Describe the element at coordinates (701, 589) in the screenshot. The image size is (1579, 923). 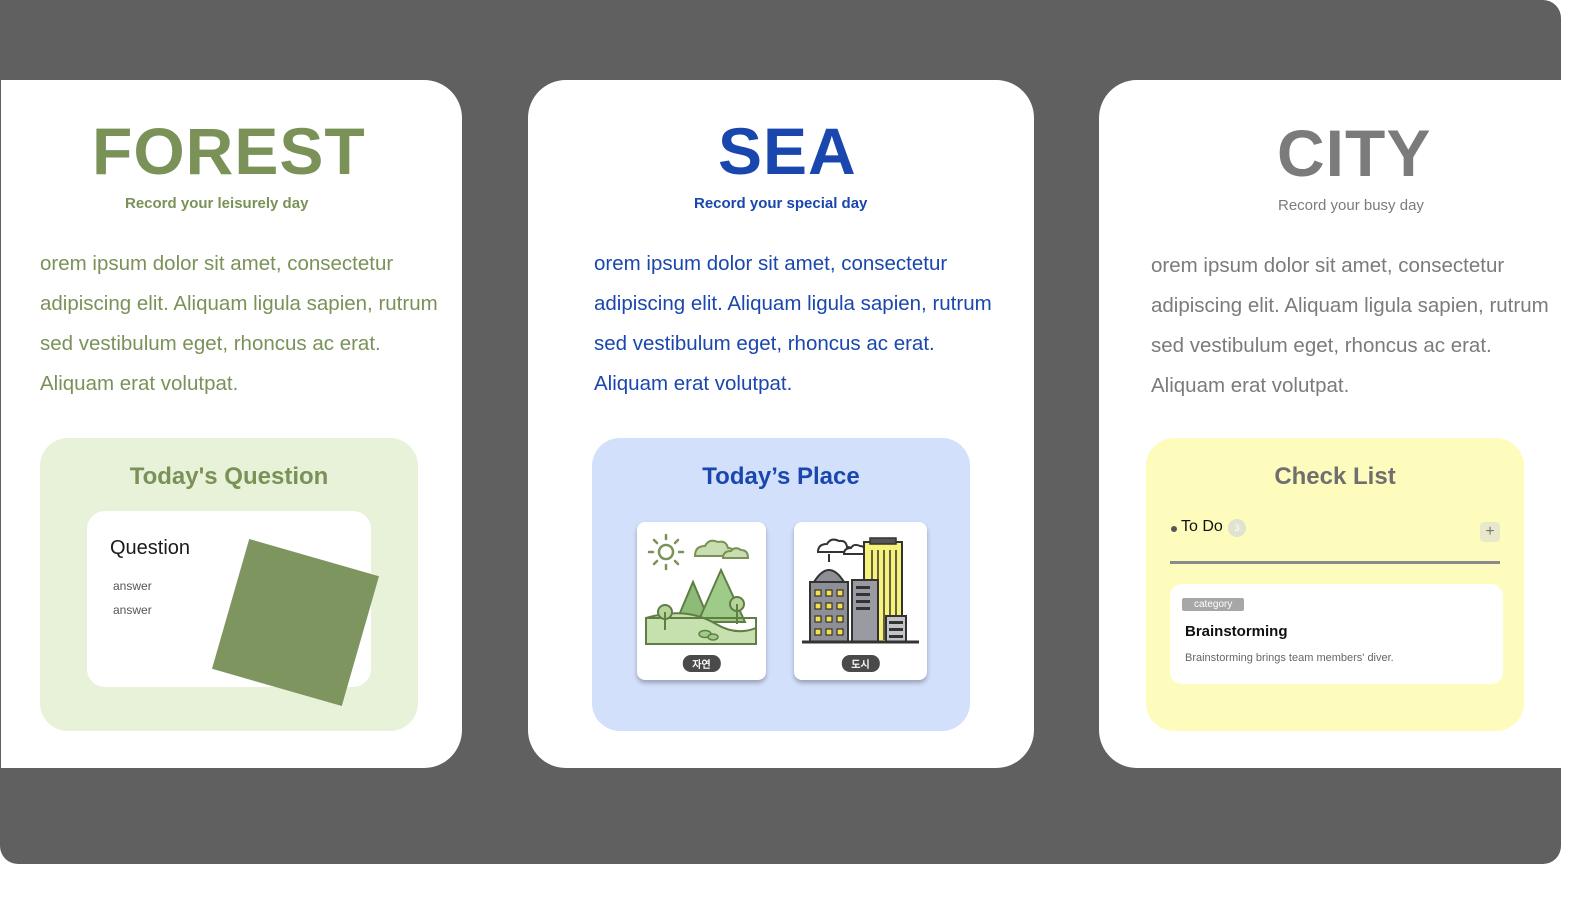
I see `mountain-landscape-icon` at that location.